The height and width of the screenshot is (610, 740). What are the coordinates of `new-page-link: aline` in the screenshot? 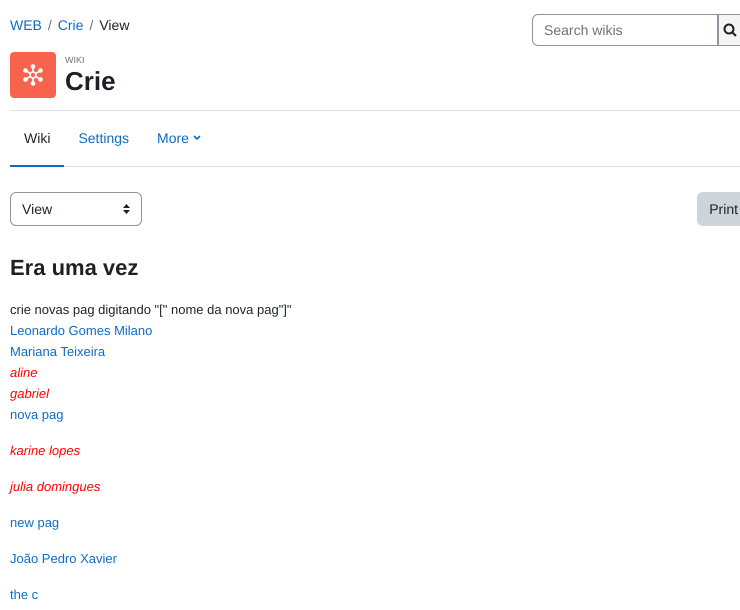 It's located at (24, 372).